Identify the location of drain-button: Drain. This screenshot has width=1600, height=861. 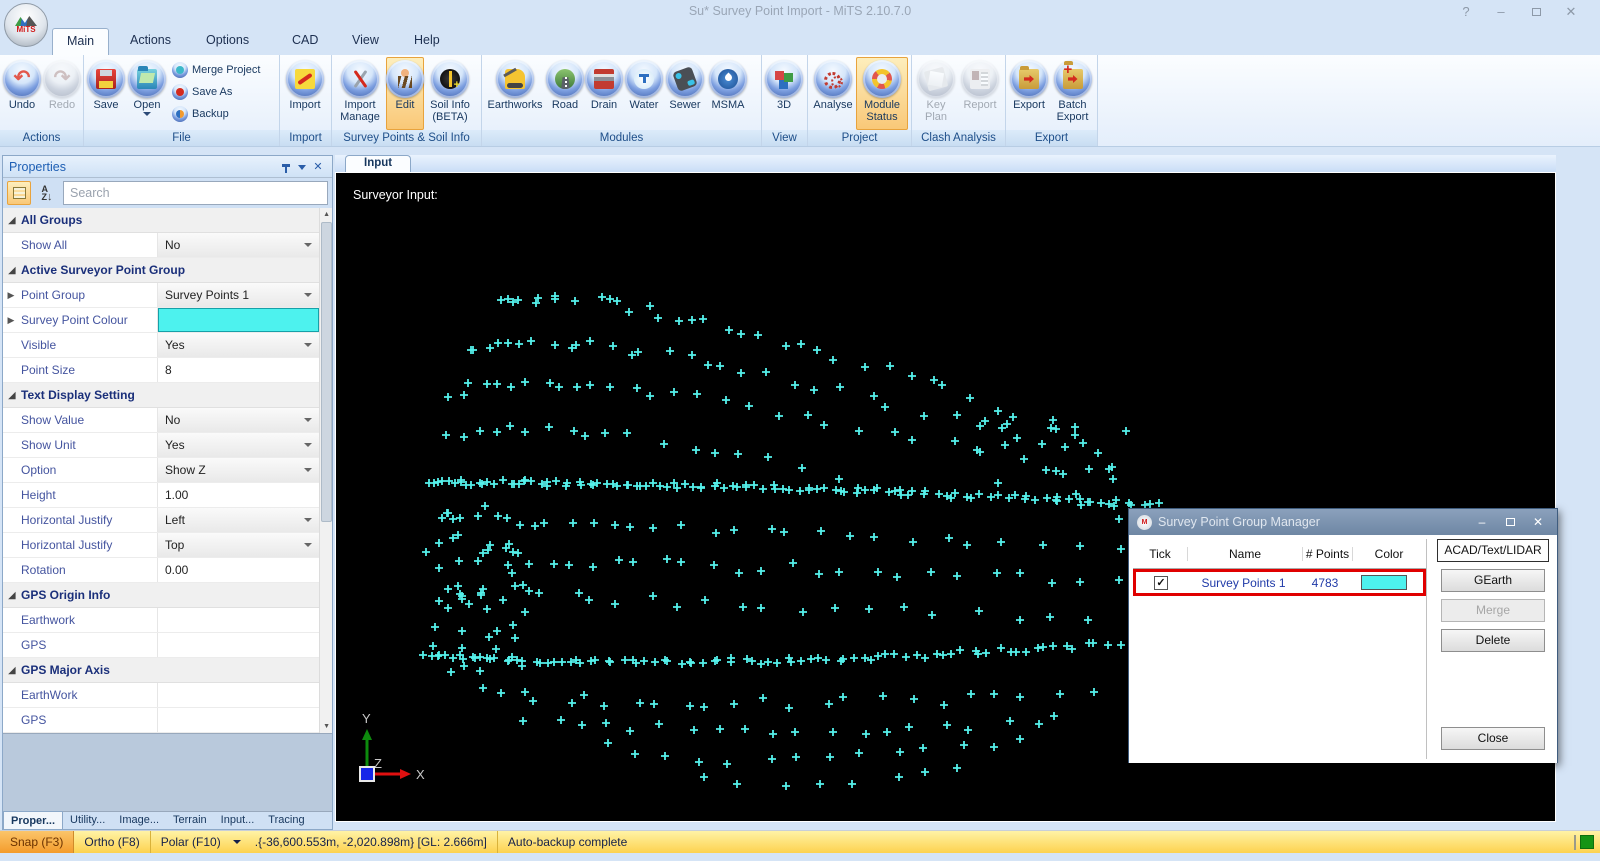
(604, 93).